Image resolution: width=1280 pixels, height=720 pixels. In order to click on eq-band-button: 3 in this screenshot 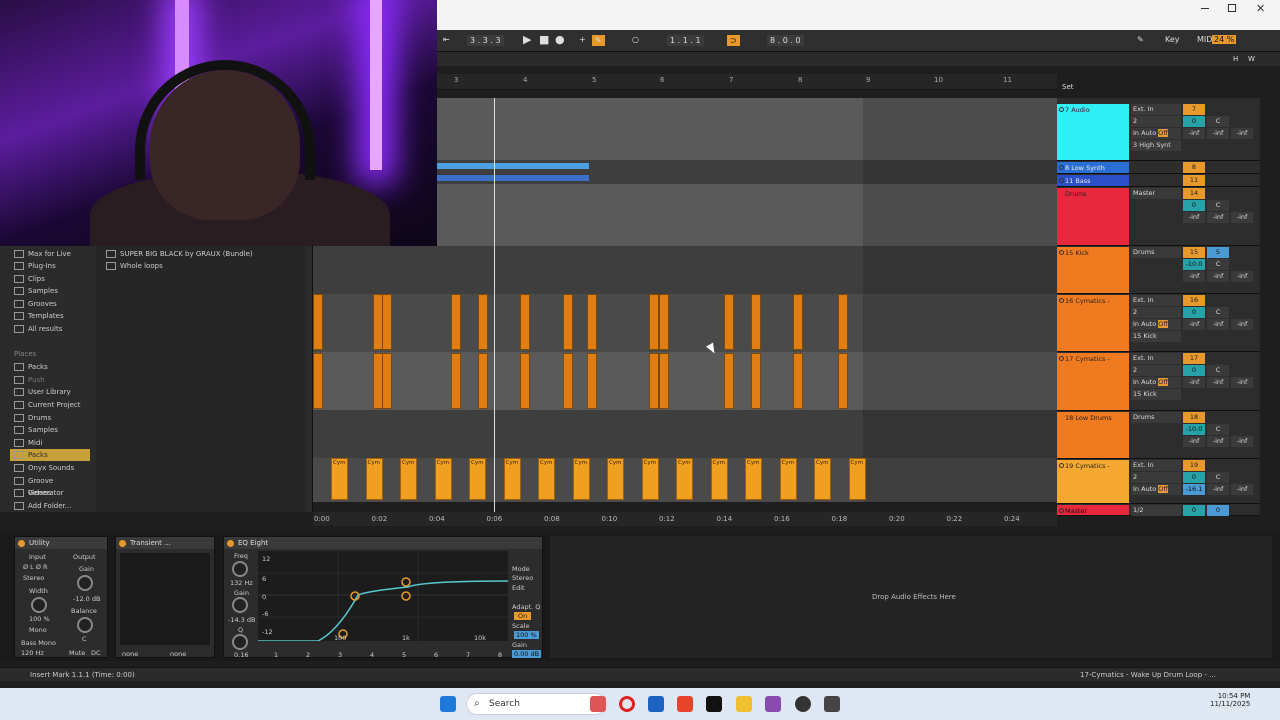, I will do `click(340, 655)`.